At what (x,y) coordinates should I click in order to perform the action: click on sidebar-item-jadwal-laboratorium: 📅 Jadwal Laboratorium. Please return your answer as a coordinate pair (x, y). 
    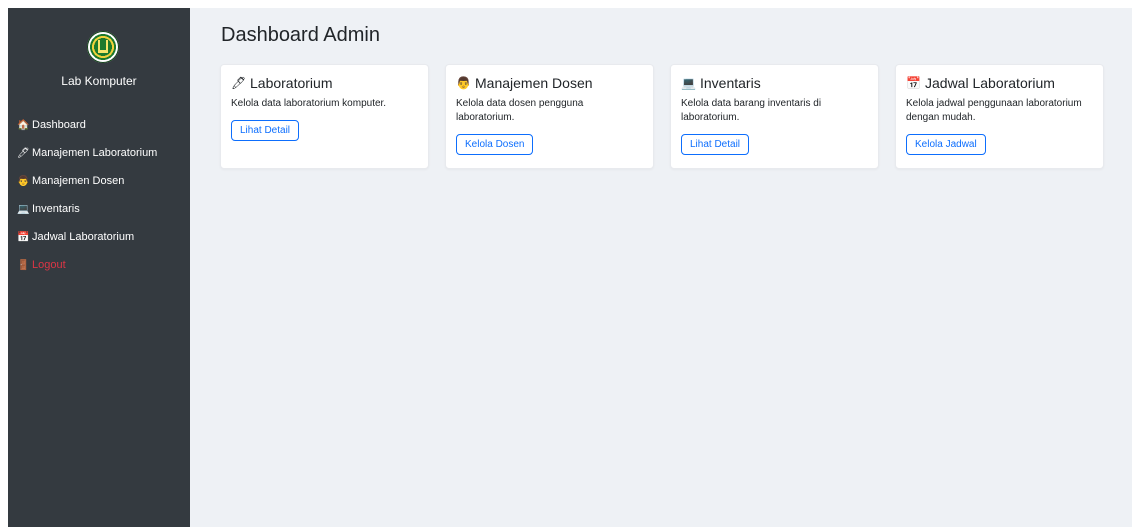
    Looking at the image, I should click on (102, 237).